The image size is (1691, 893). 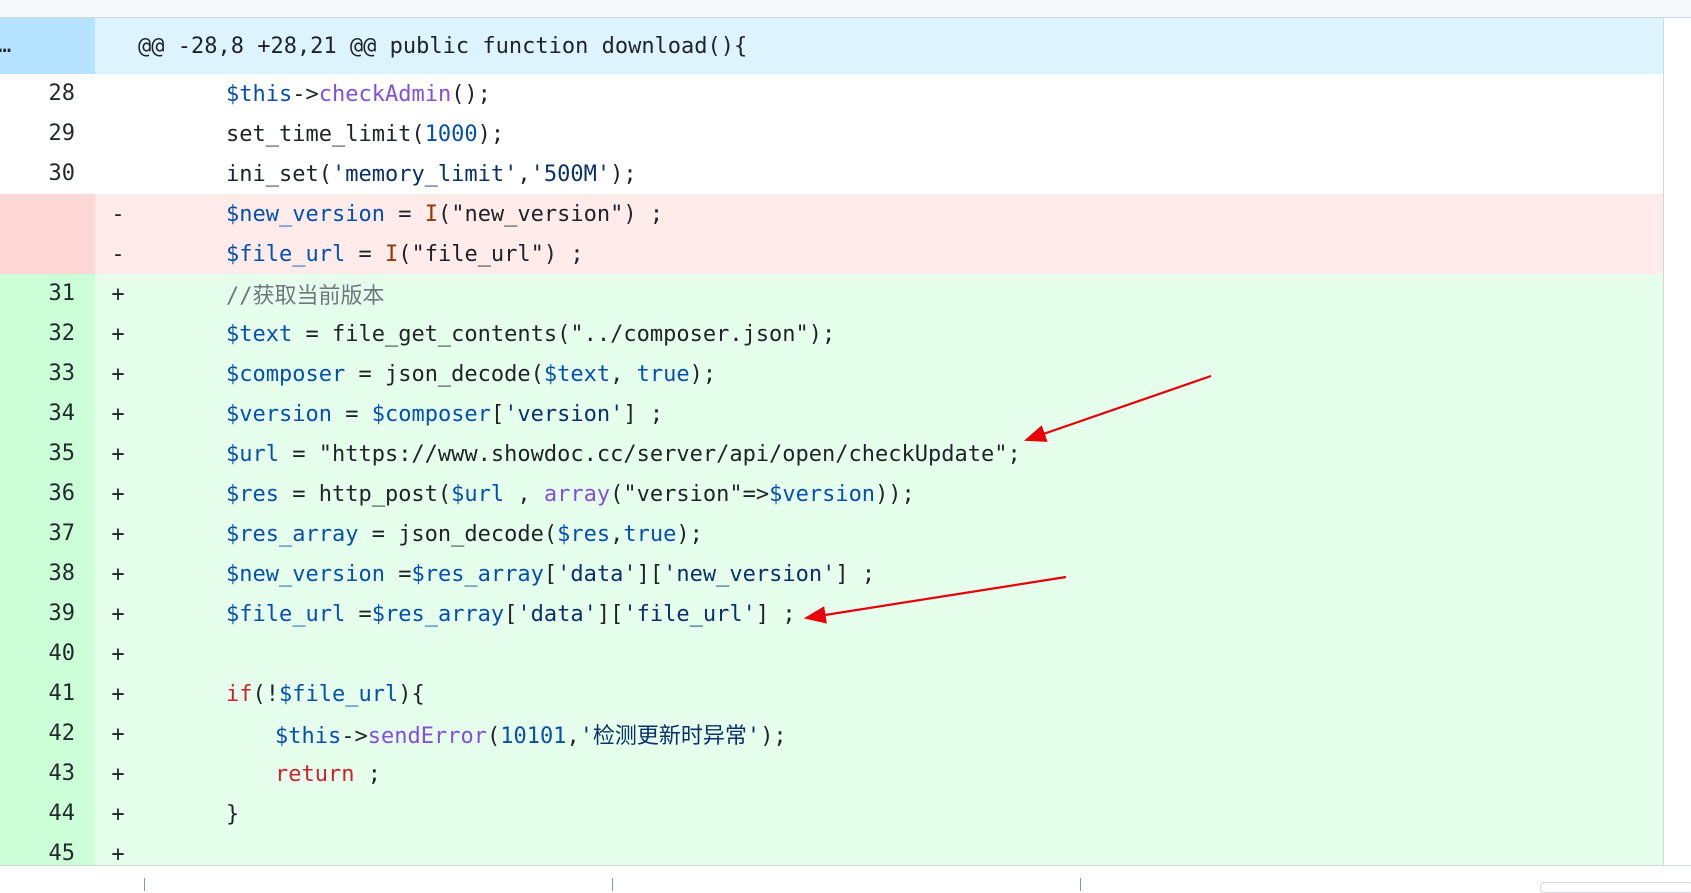 I want to click on line-number: 43, so click(x=47, y=774).